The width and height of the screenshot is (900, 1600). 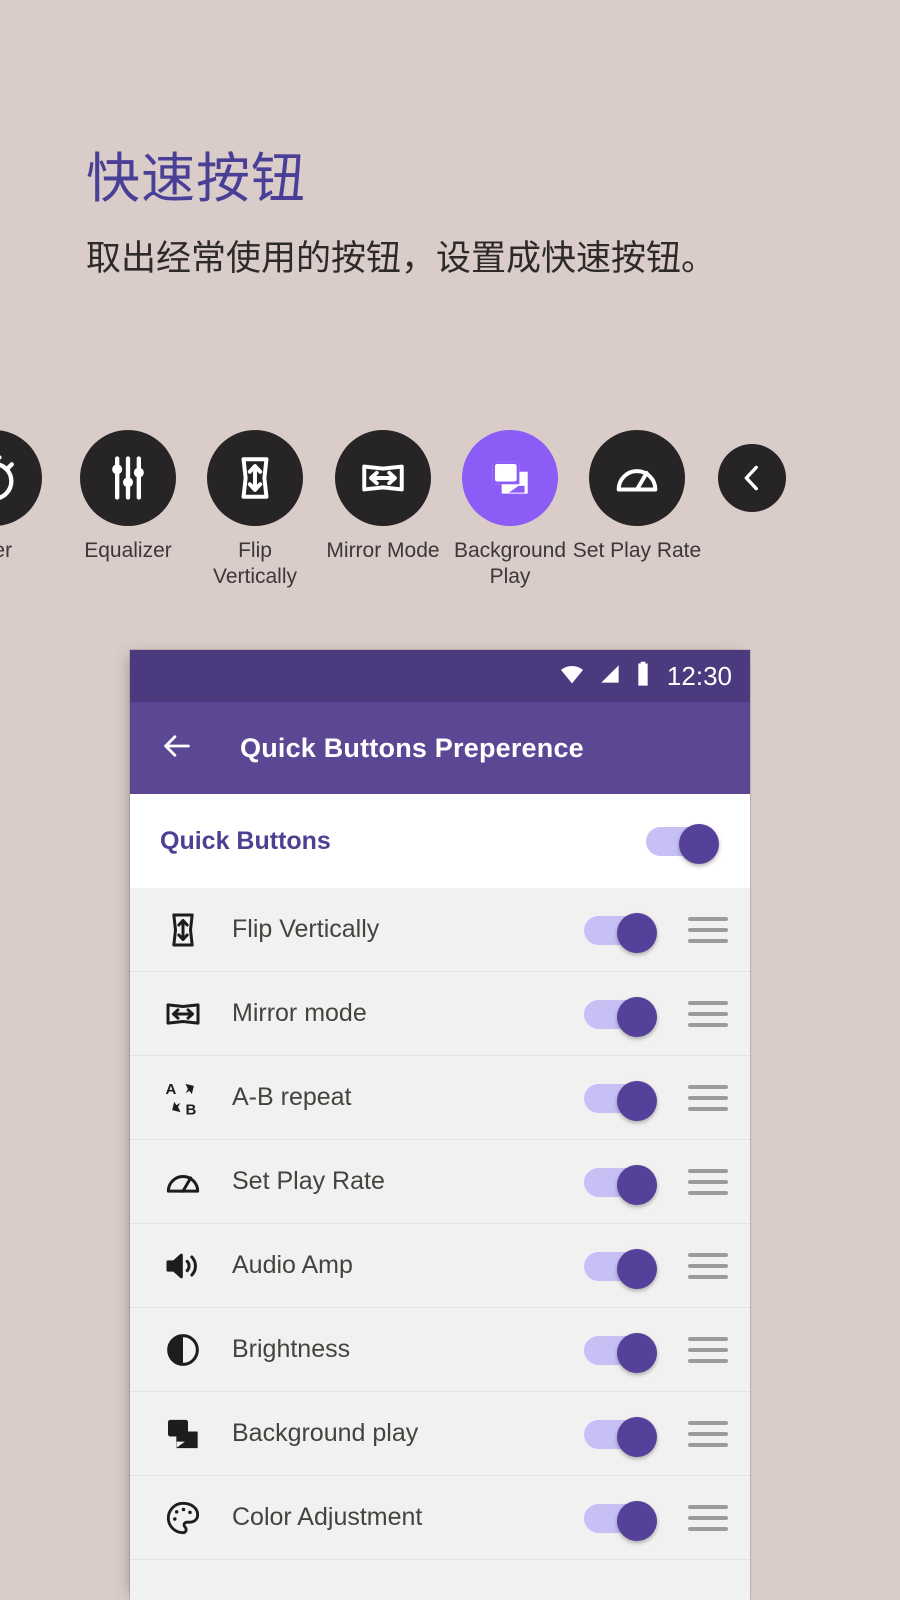 What do you see at coordinates (440, 1350) in the screenshot?
I see `list-item: Brightness` at bounding box center [440, 1350].